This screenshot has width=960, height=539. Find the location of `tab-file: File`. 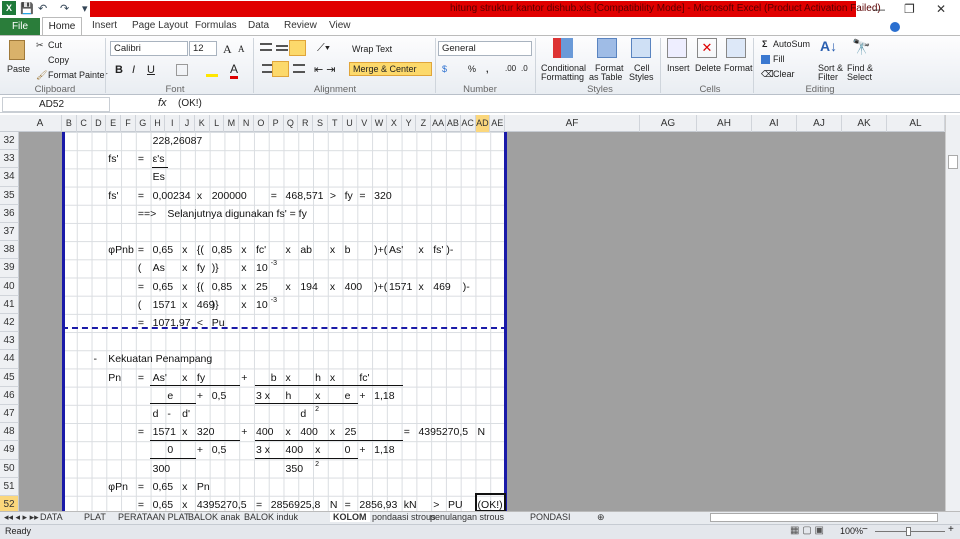

tab-file: File is located at coordinates (20, 26).